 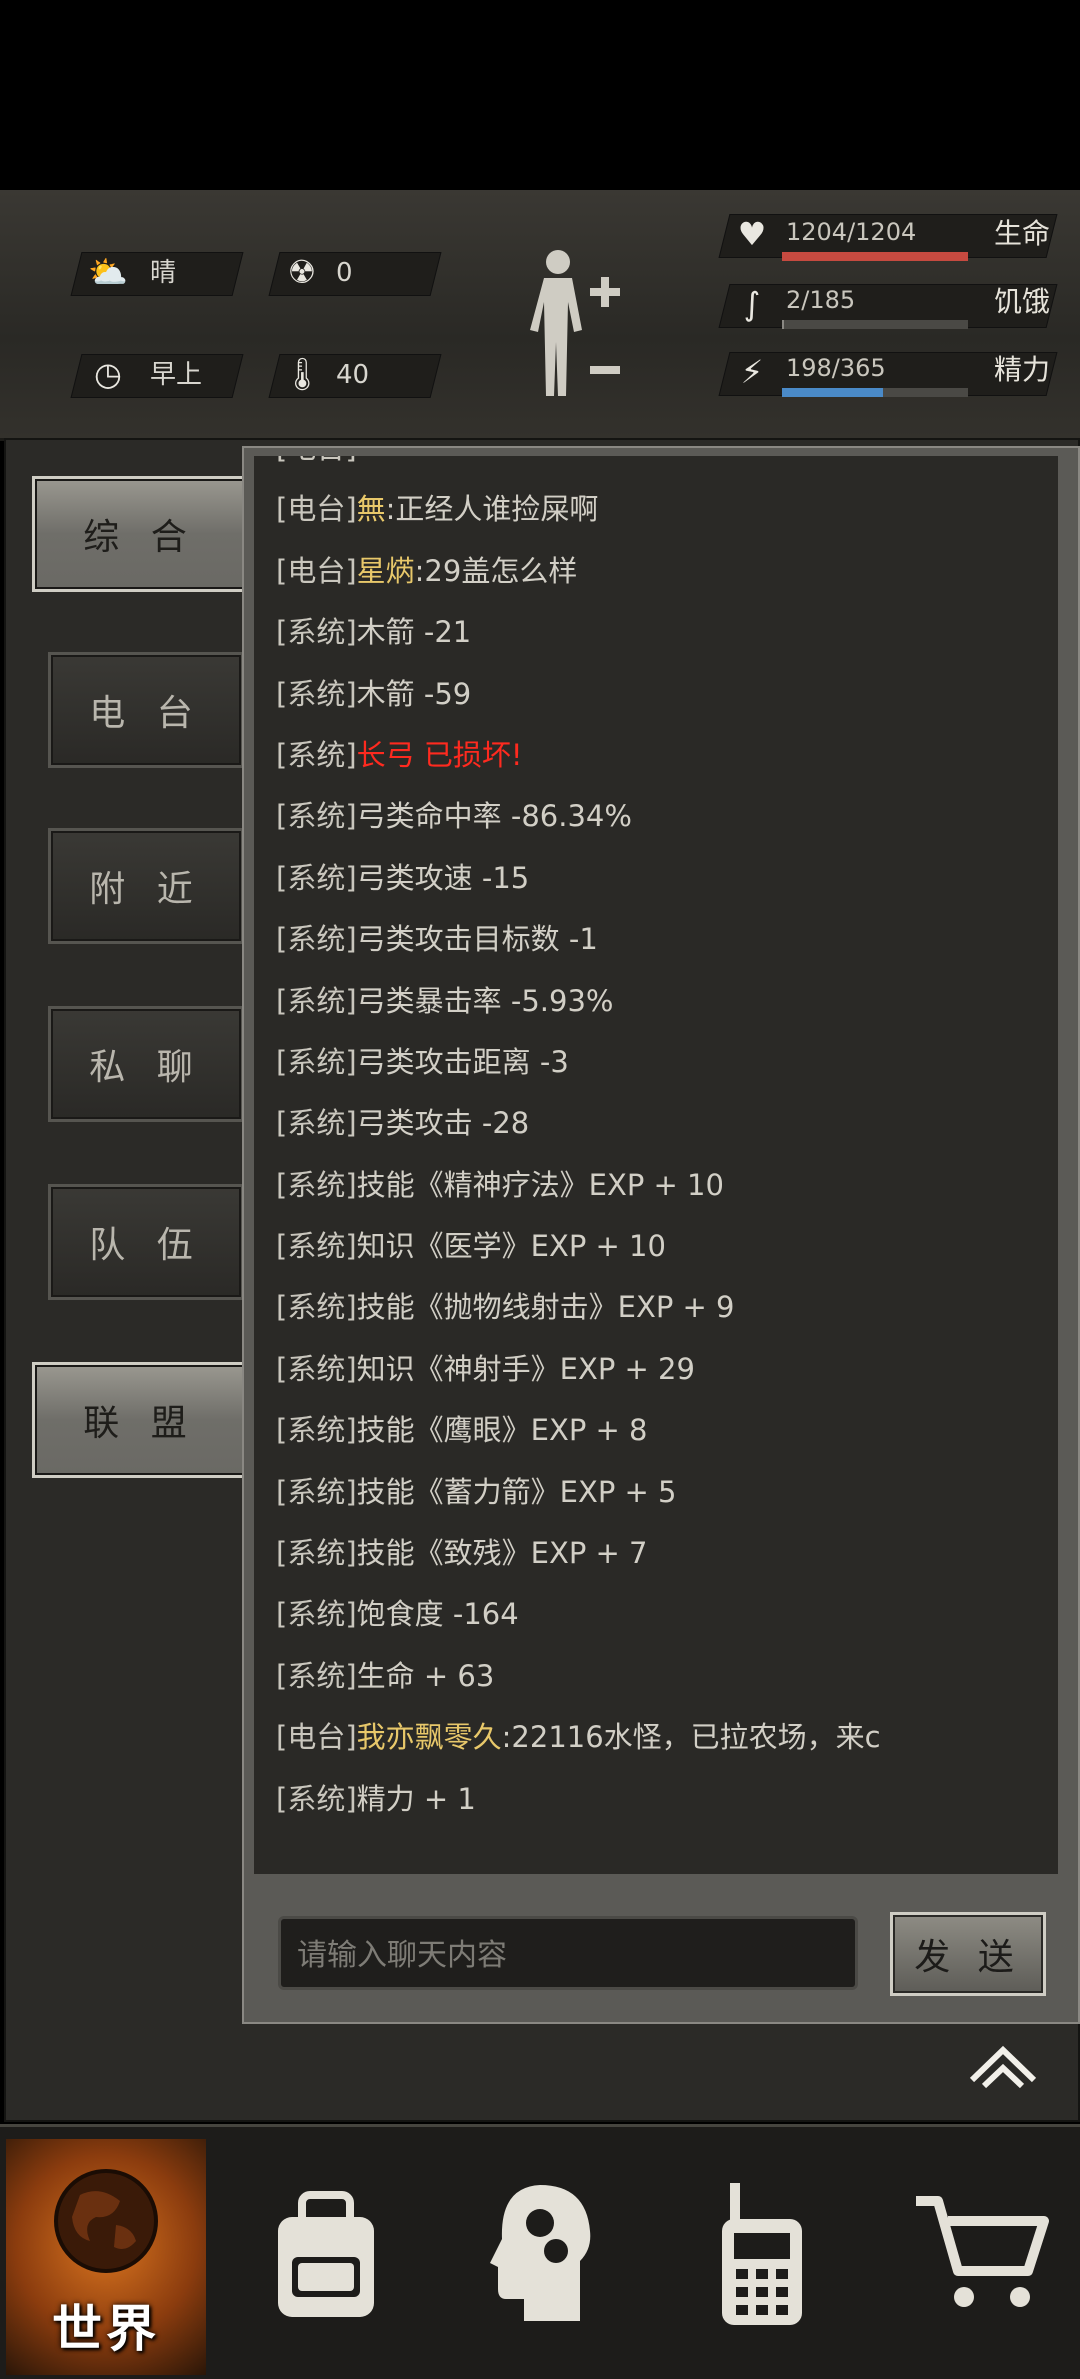 I want to click on chat-message: [系统]精力 + 1, so click(x=666, y=1799).